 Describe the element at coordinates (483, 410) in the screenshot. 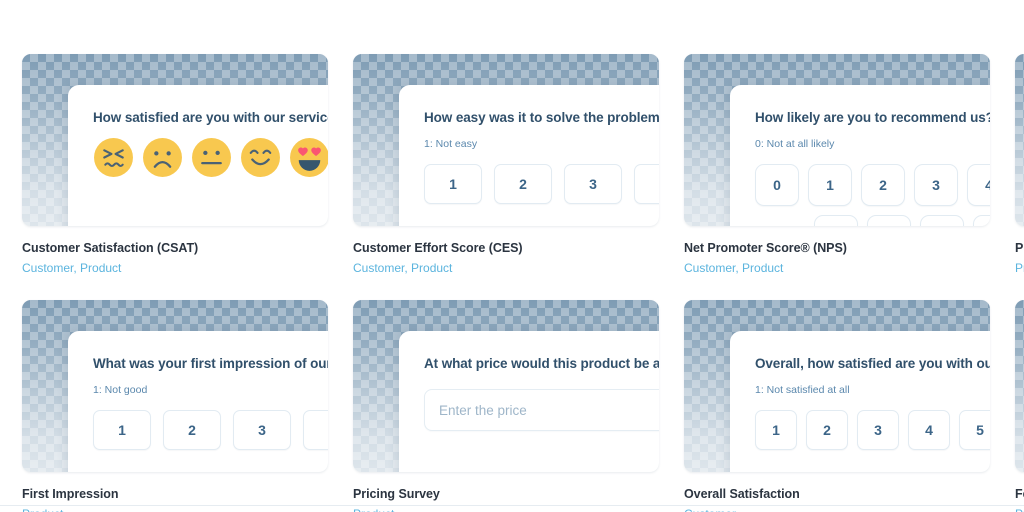

I see `price-input-placeholder: Enter the price` at that location.